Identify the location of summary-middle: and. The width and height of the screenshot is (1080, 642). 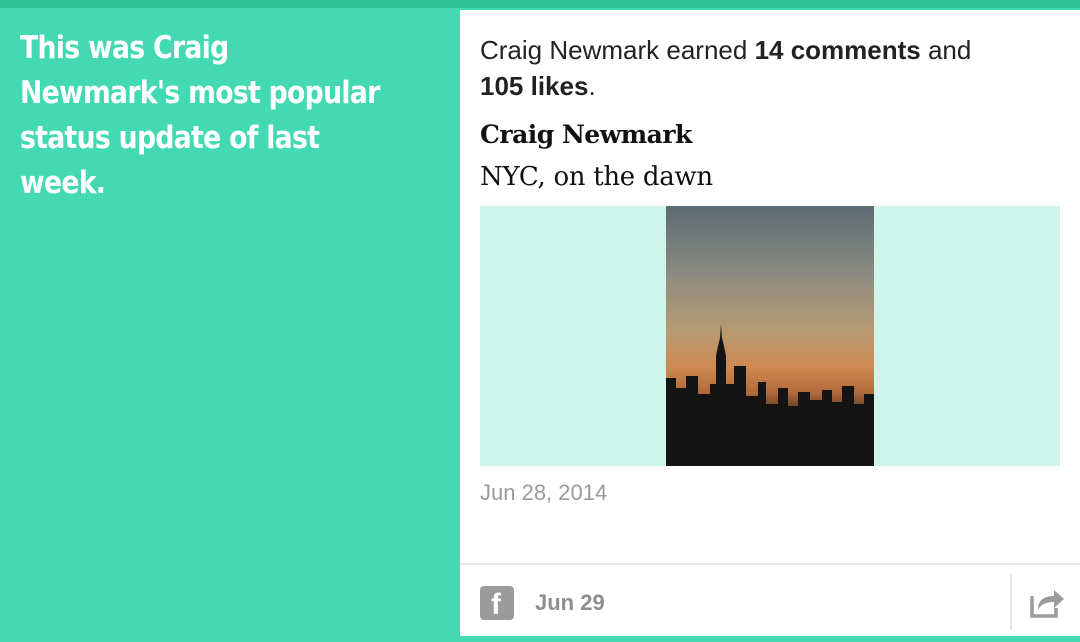
(946, 50).